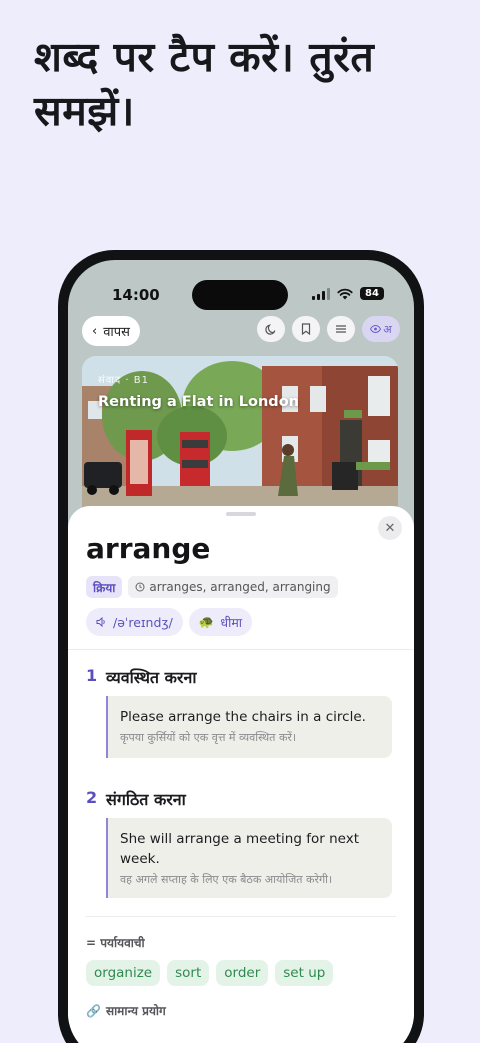 The image size is (480, 1043). I want to click on bookmark-icon, so click(306, 329).